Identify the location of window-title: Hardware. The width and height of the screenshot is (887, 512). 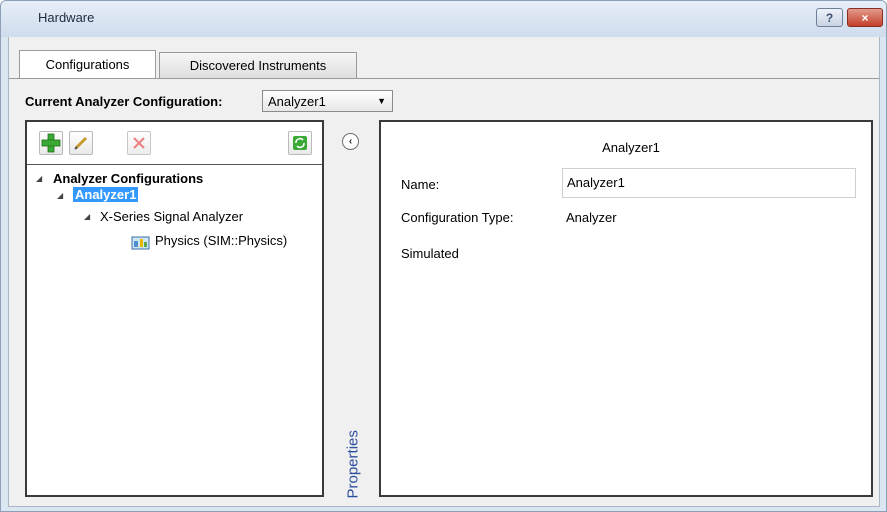
(66, 17).